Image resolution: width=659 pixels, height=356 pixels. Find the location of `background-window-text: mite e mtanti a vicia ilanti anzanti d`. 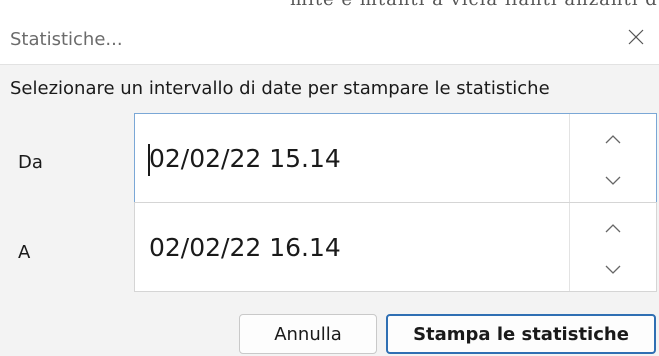

background-window-text: mite e mtanti a vicia ilanti anzanti d is located at coordinates (474, 5).